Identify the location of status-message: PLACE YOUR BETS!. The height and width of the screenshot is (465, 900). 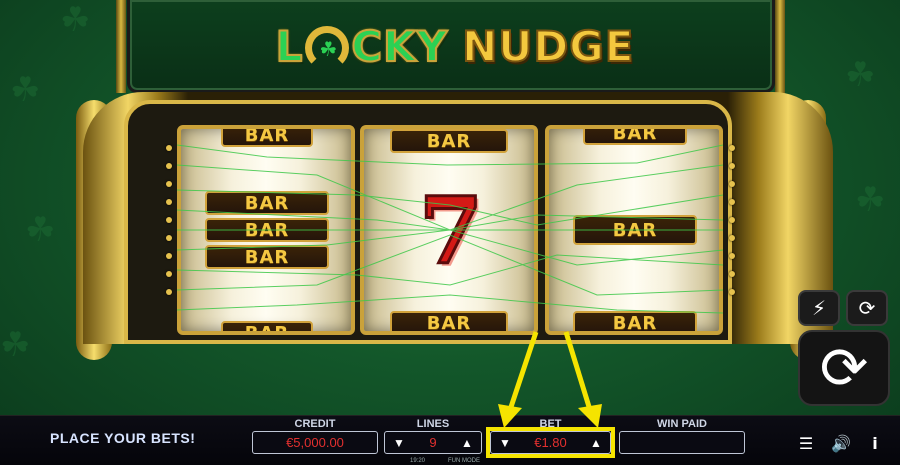
(123, 438).